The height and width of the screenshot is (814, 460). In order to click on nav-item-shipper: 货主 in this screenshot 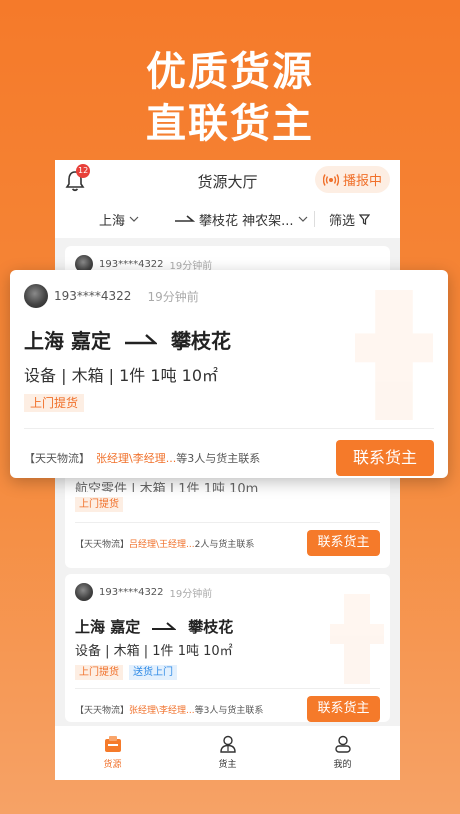, I will do `click(227, 753)`.